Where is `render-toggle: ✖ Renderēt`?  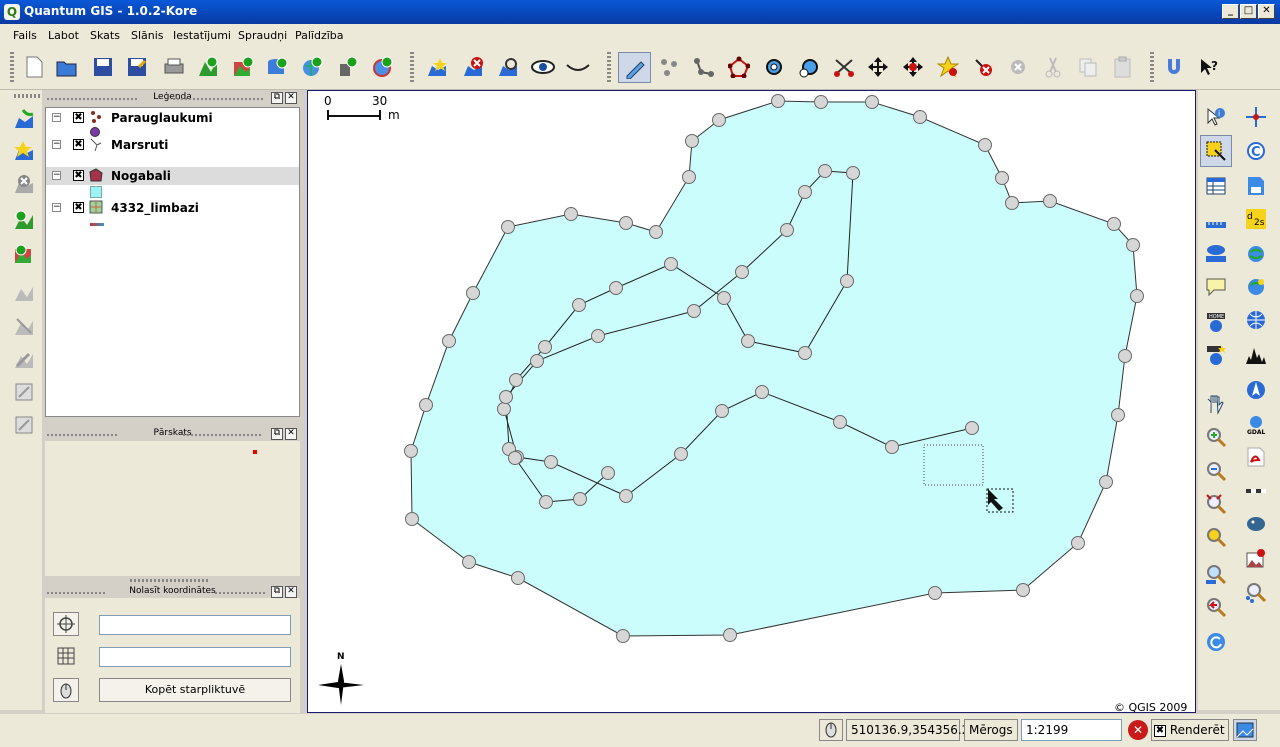 render-toggle: ✖ Renderēt is located at coordinates (1190, 730).